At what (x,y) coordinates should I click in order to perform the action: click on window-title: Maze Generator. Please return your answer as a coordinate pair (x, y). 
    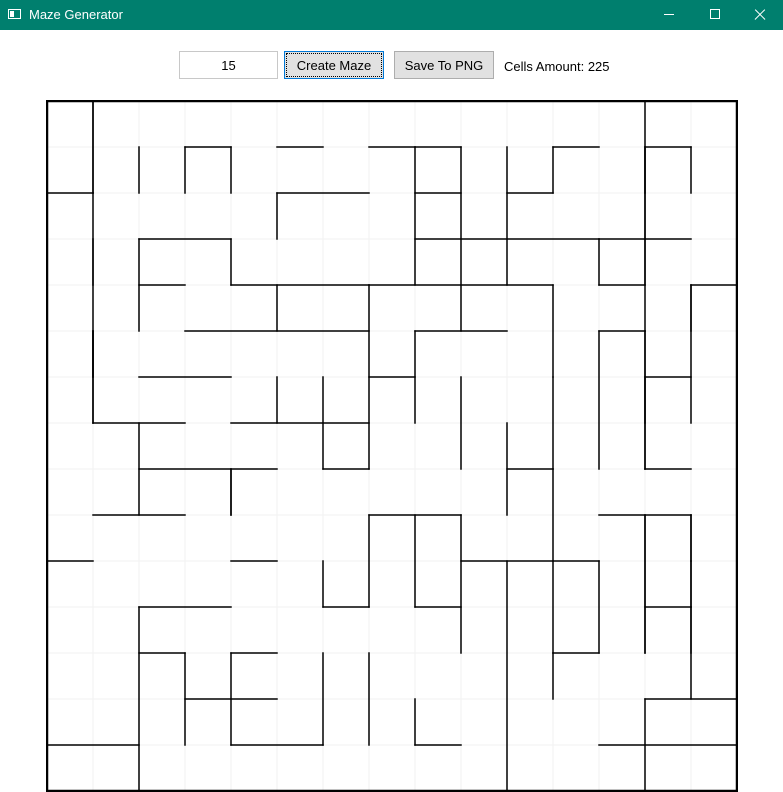
    Looking at the image, I should click on (76, 14).